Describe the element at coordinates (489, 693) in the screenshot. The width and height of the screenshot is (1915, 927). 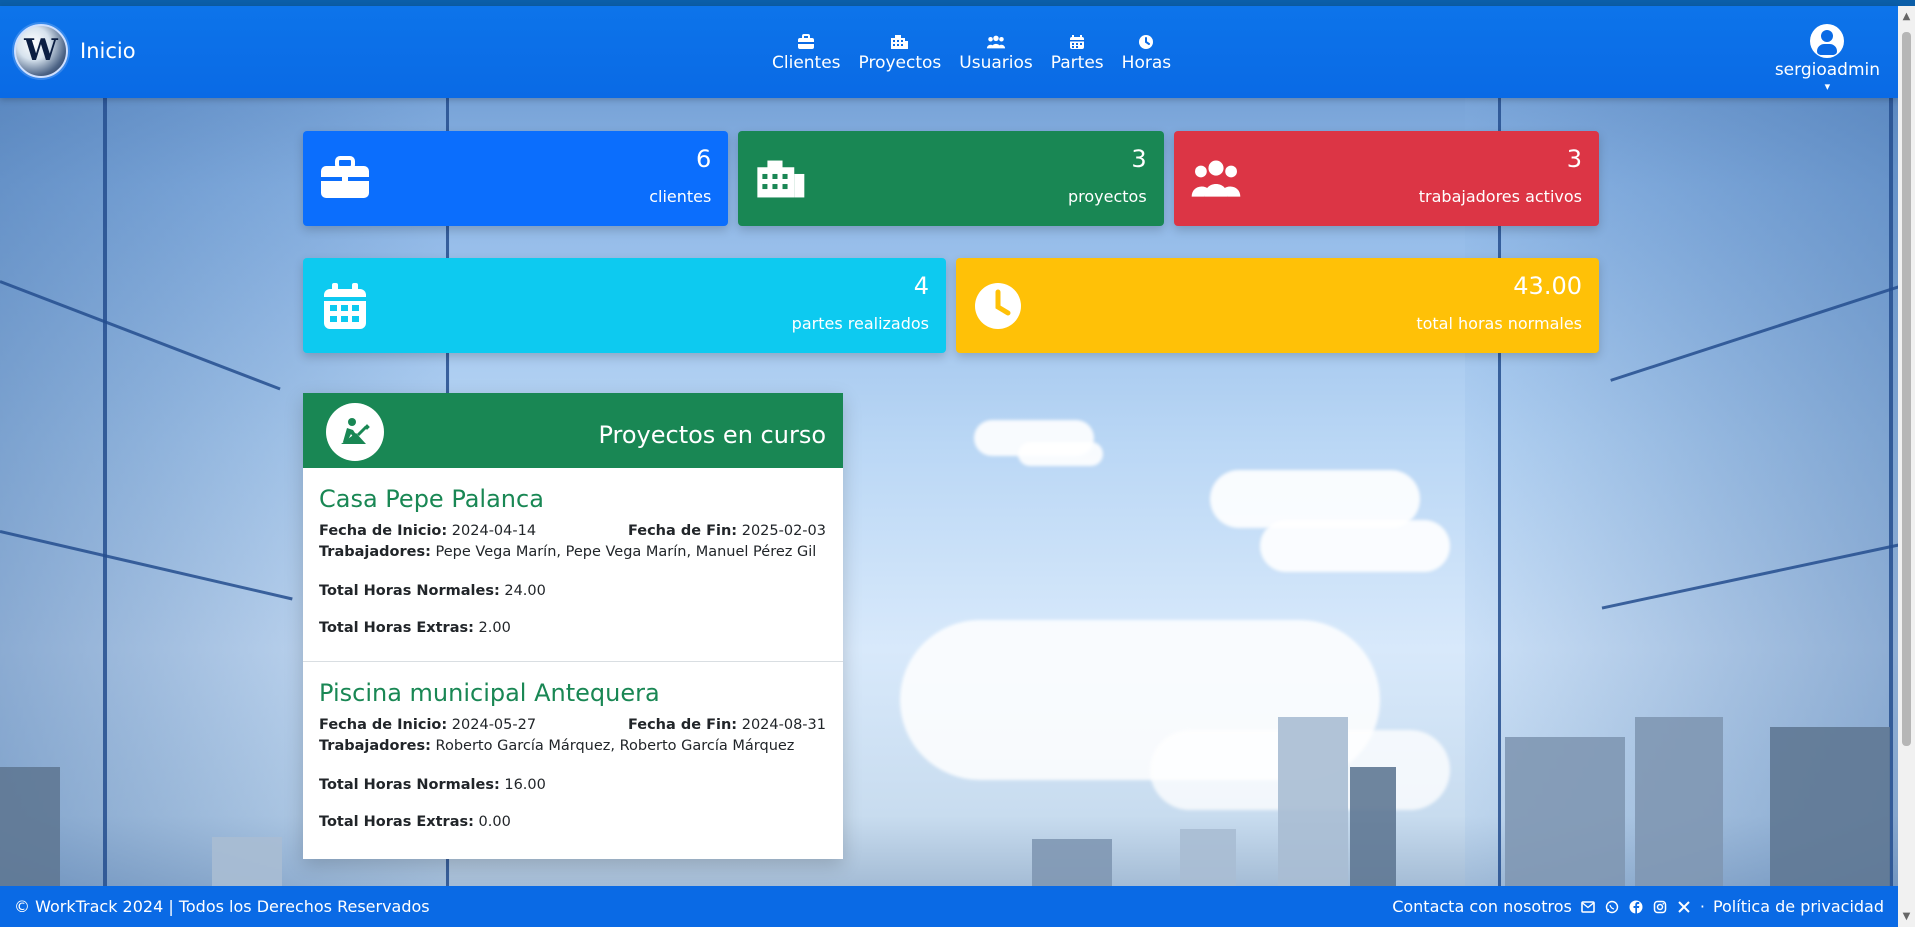
I see `project-name: Piscina municipal Antequera` at that location.